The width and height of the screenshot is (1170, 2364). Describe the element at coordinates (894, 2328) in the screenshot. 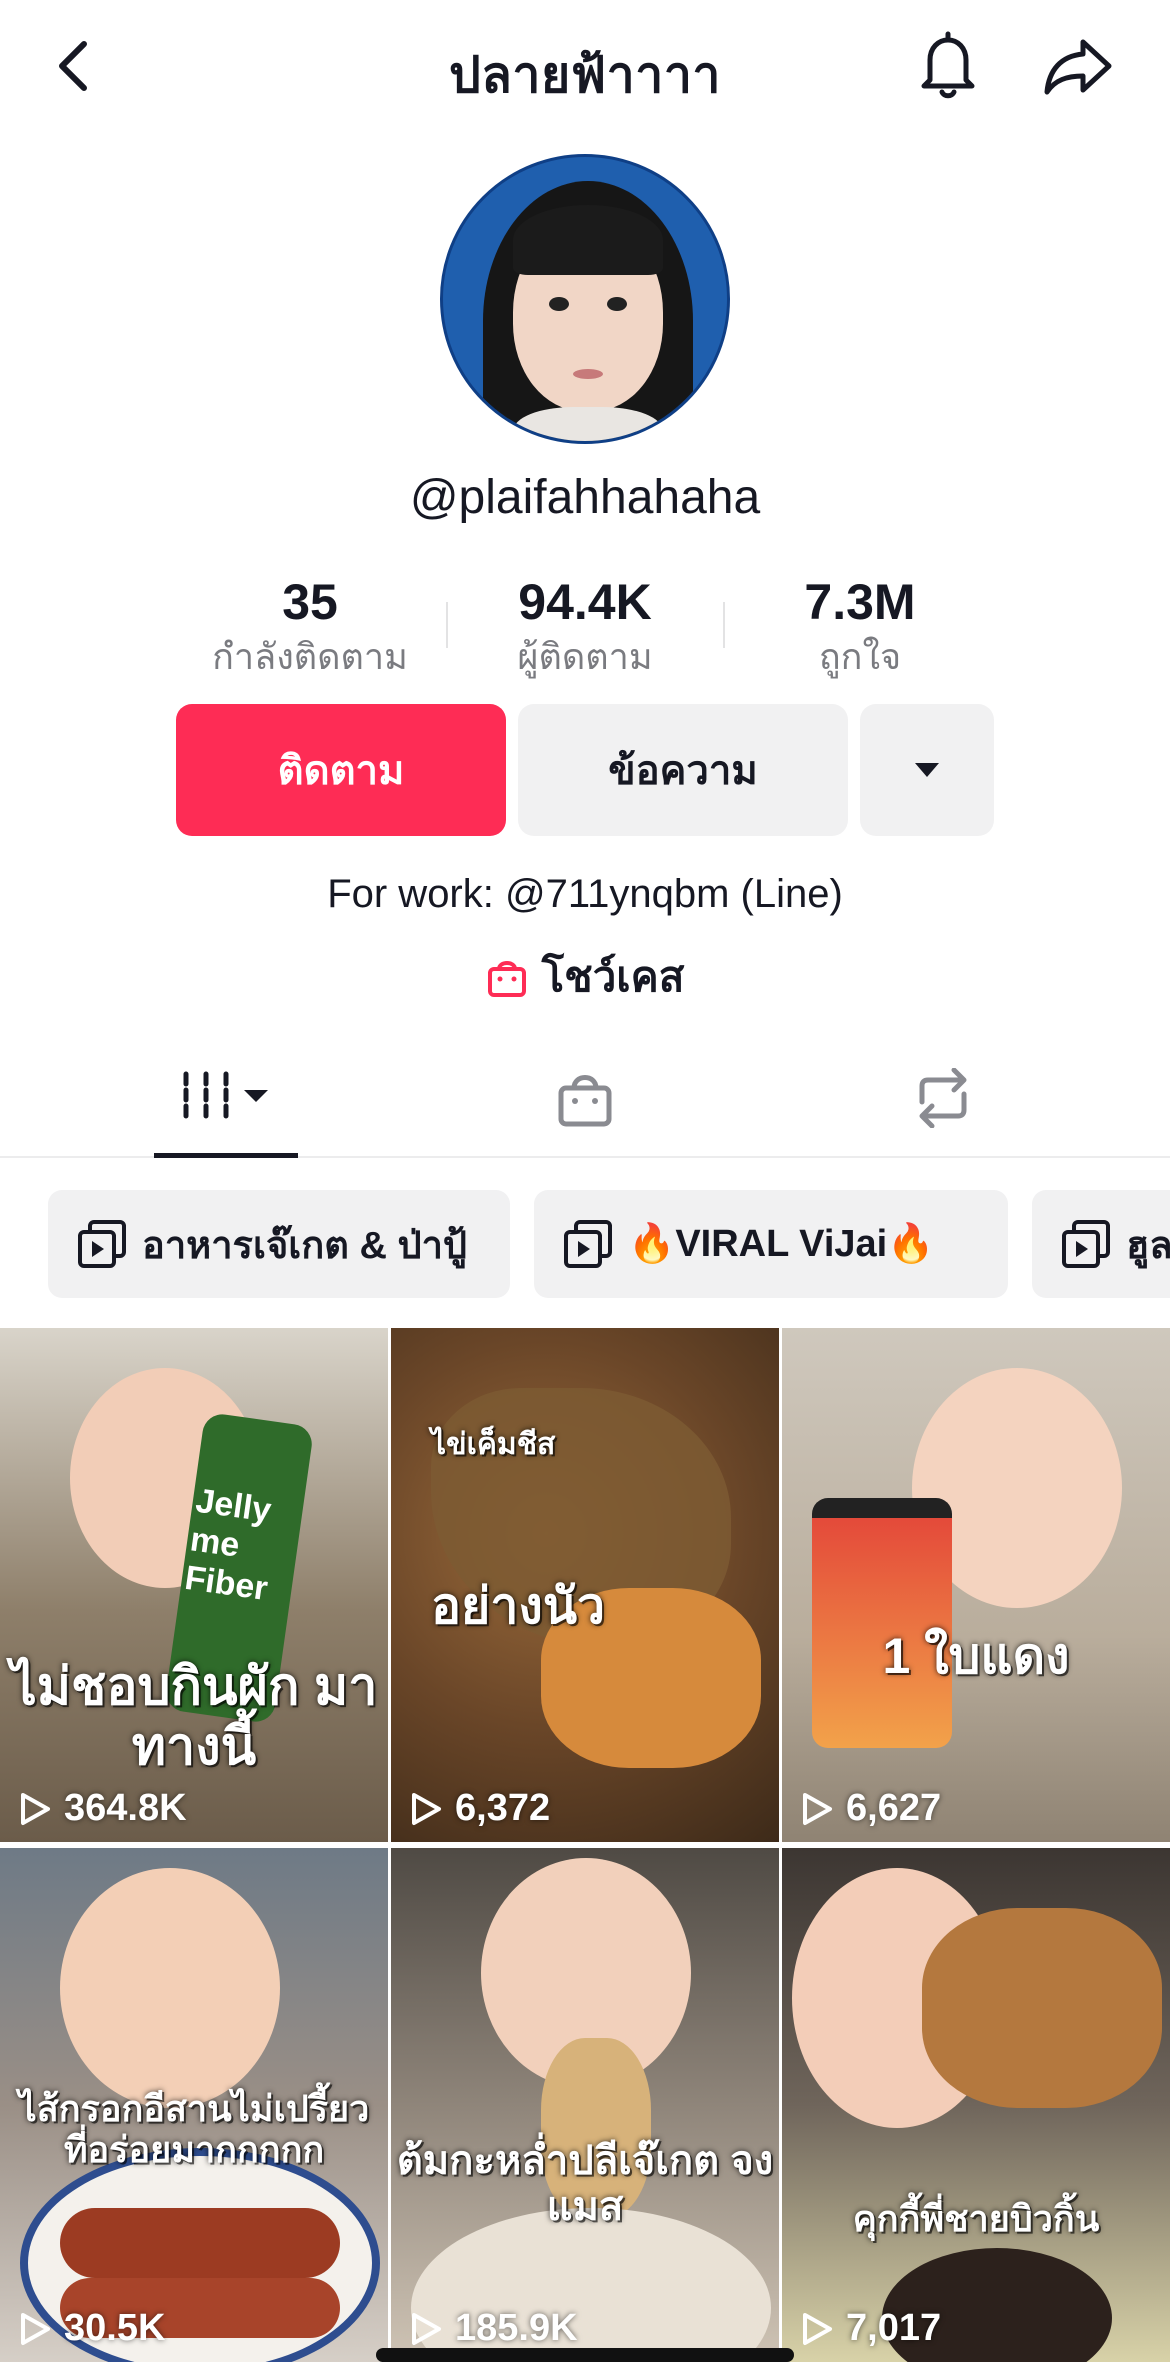

I see `view-count-value: 7,017` at that location.